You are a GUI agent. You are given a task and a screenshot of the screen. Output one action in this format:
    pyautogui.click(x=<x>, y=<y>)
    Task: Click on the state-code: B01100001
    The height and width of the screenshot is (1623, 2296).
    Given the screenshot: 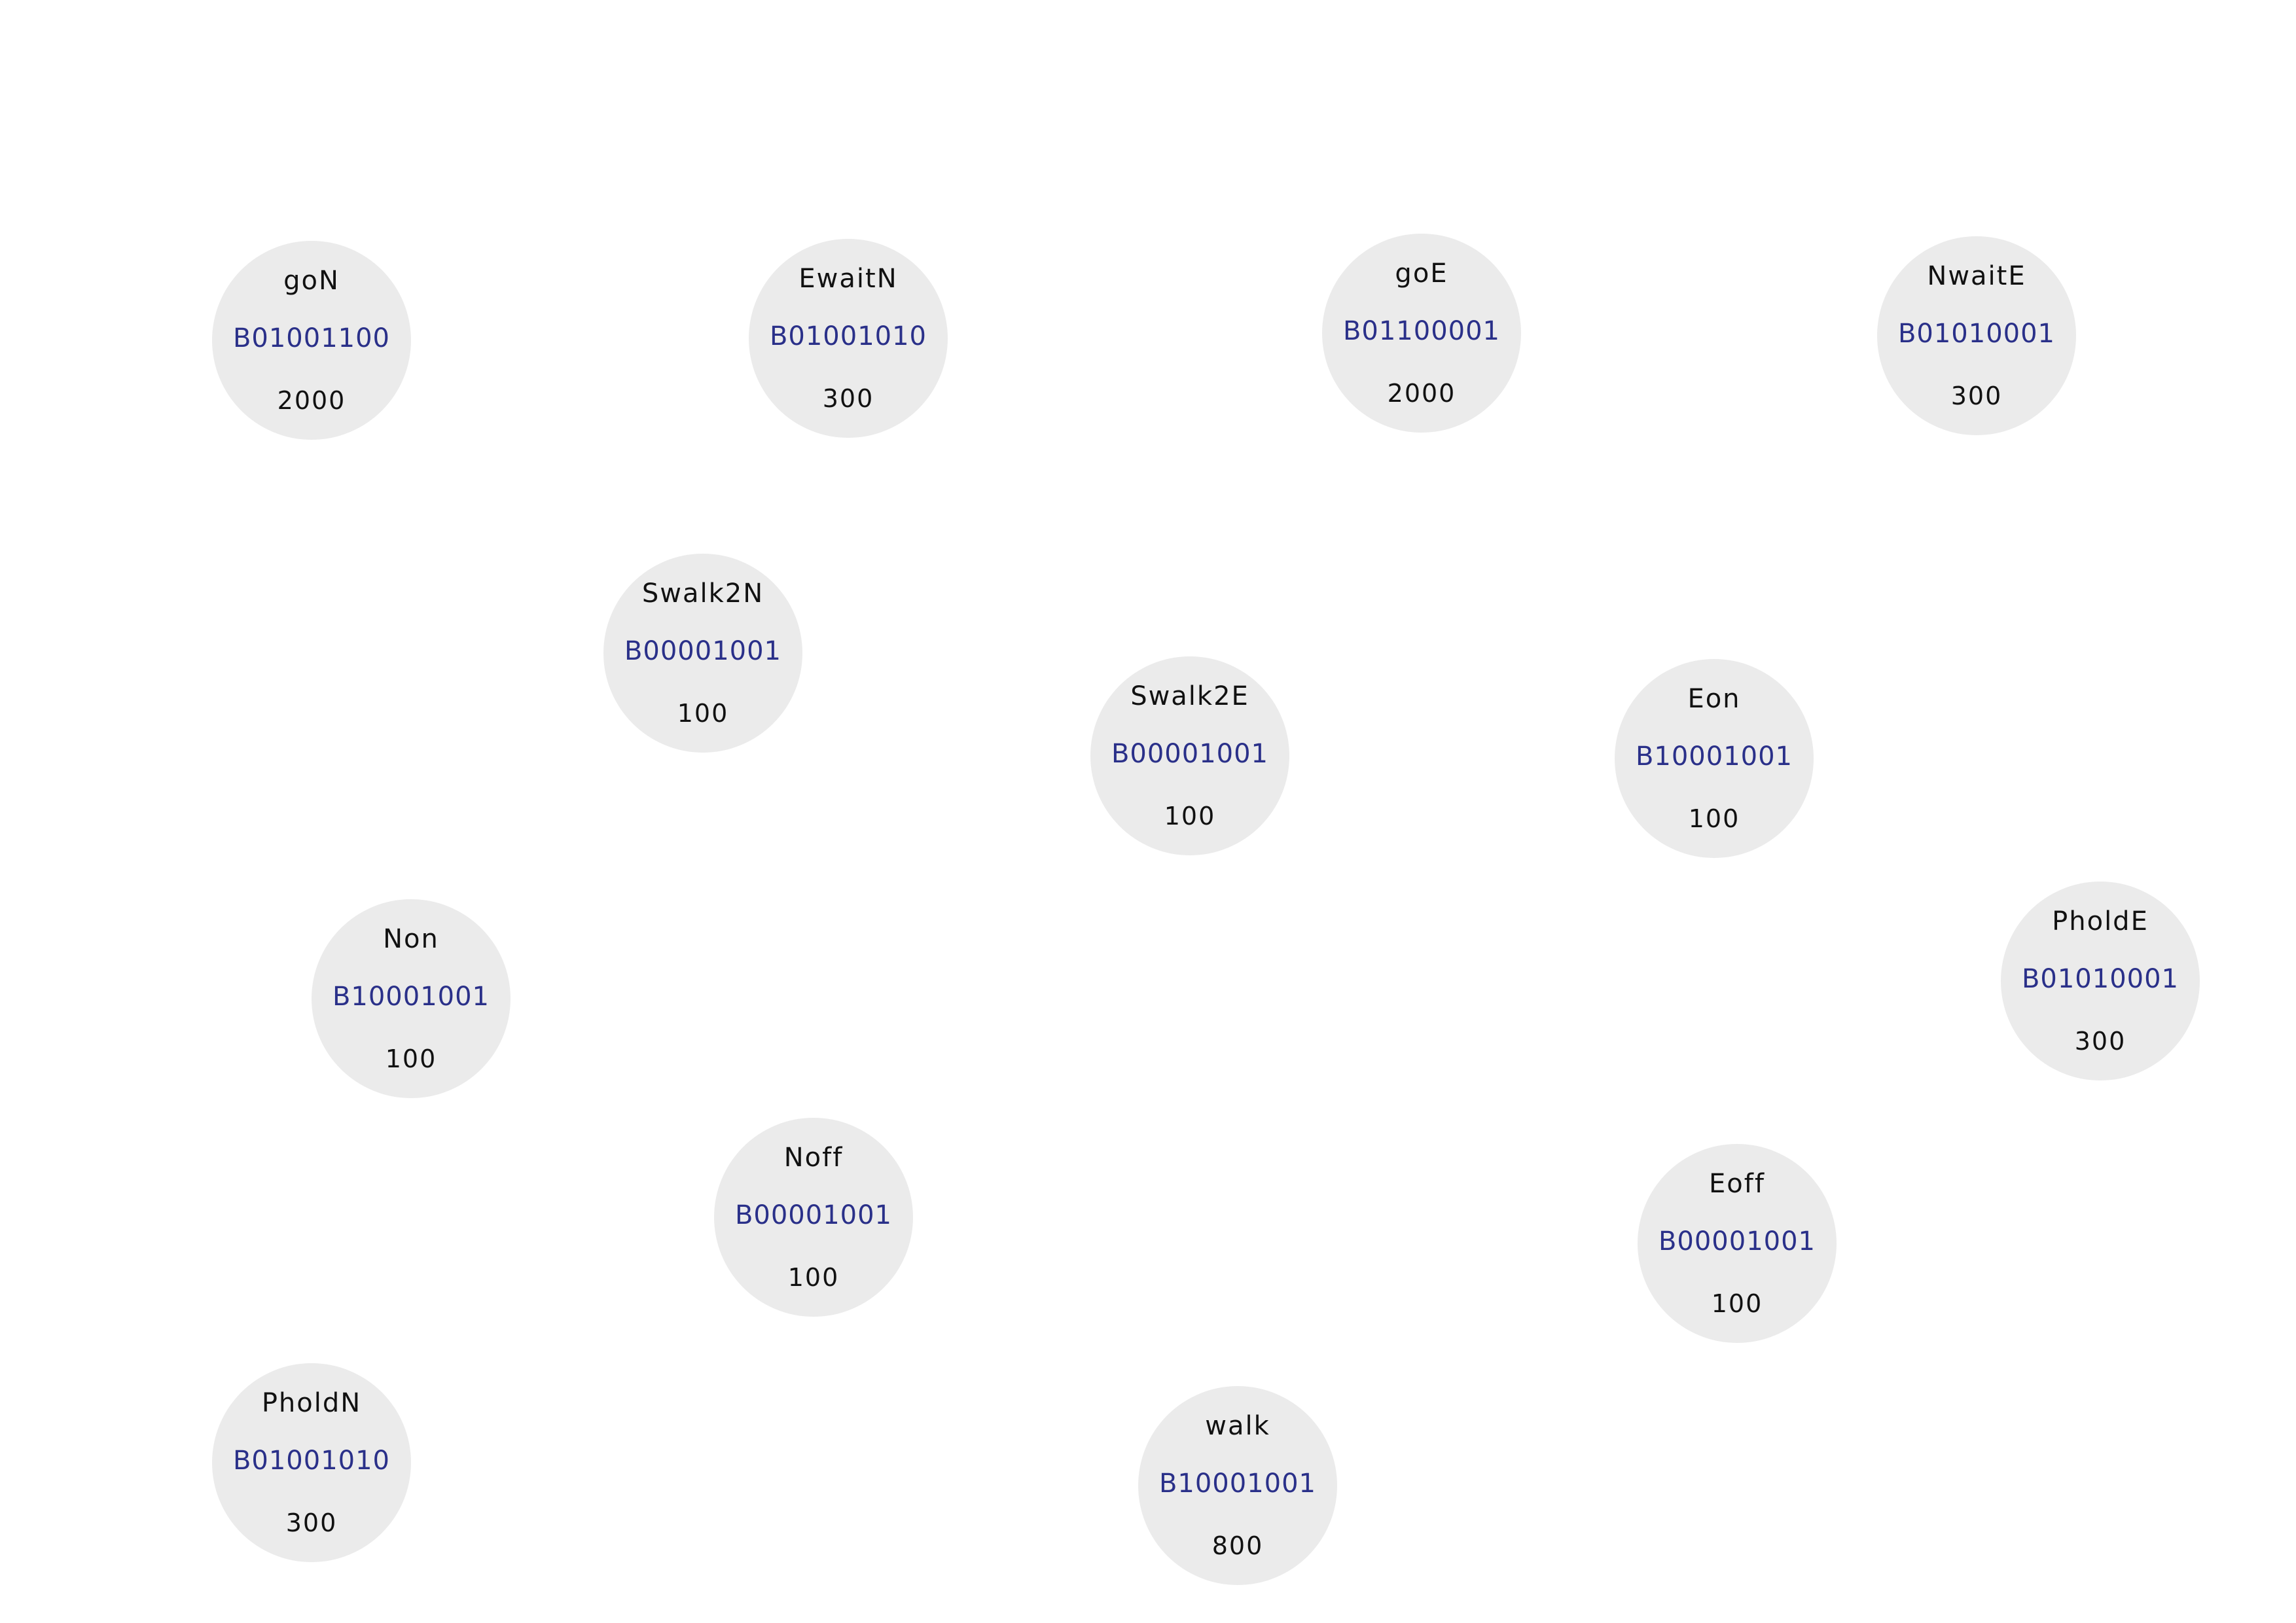 What is the action you would take?
    pyautogui.click(x=1421, y=331)
    